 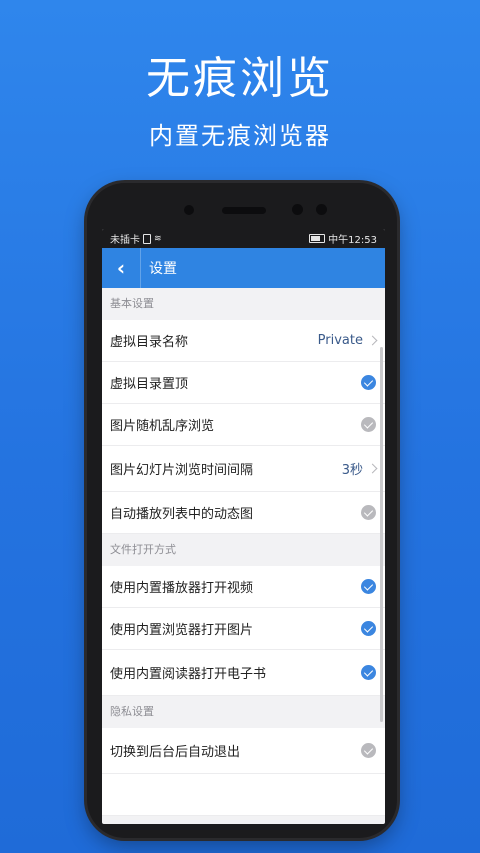 What do you see at coordinates (147, 238) in the screenshot?
I see `sim-icon` at bounding box center [147, 238].